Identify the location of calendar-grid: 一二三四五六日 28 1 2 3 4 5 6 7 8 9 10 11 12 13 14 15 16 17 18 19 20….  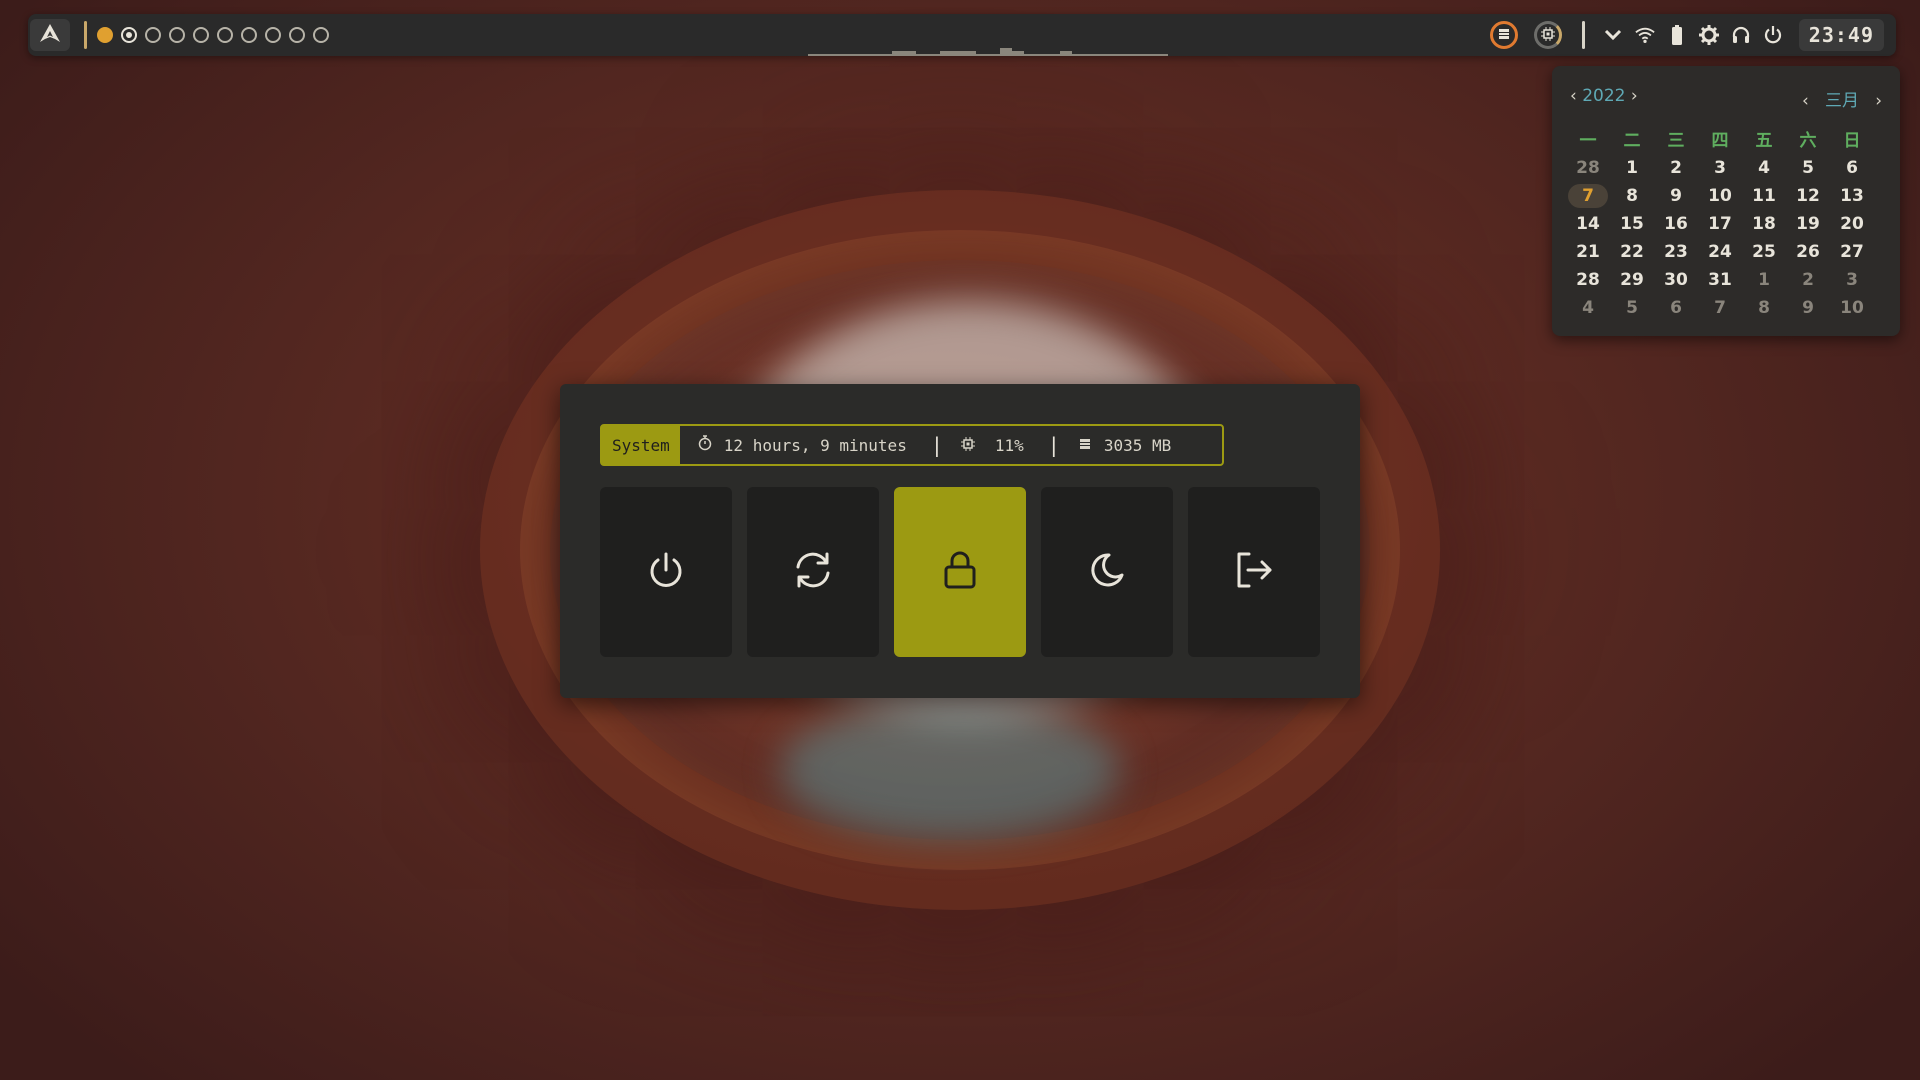
(1720, 224).